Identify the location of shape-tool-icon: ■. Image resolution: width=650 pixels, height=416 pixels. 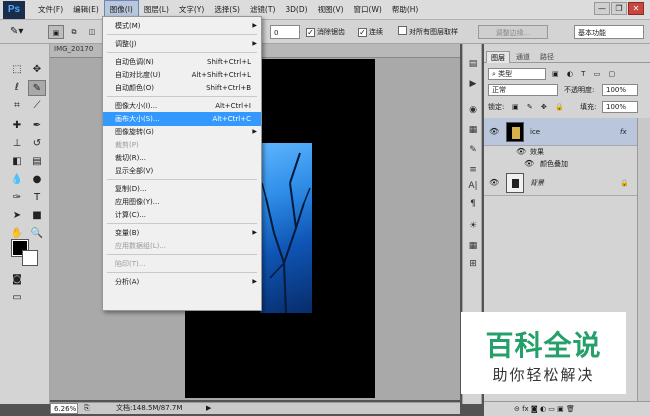
(37, 216).